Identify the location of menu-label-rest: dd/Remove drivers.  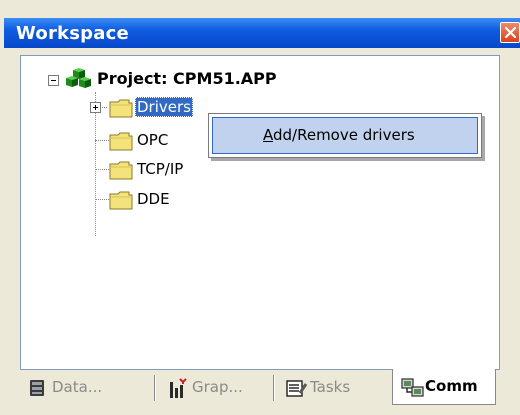
(344, 135).